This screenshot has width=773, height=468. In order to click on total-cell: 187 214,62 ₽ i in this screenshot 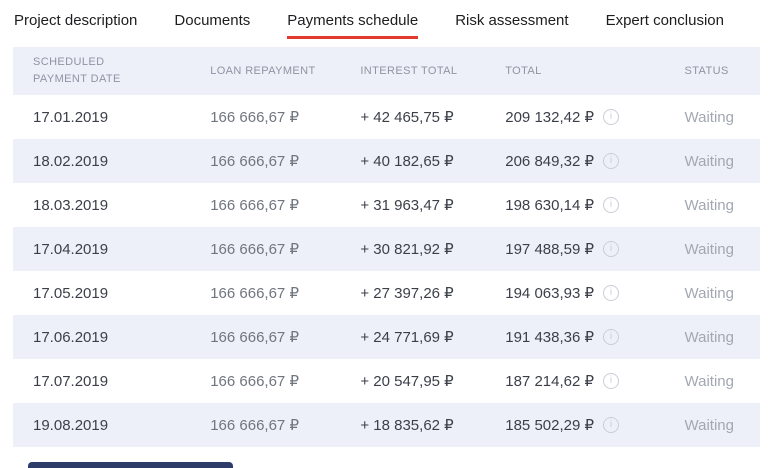, I will do `click(594, 381)`.